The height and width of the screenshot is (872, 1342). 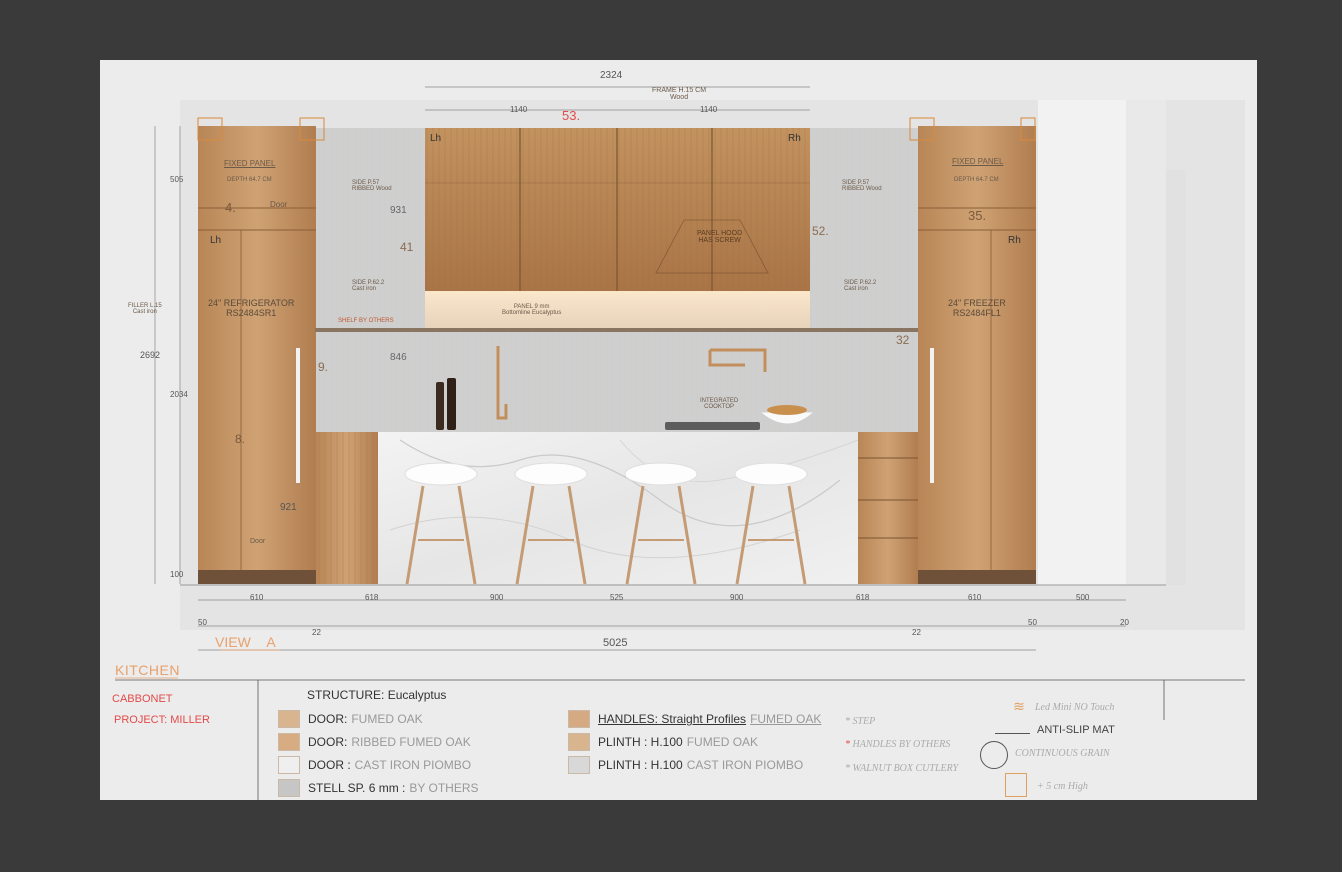 I want to click on bottom-dim-8: 500, so click(x=1083, y=597).